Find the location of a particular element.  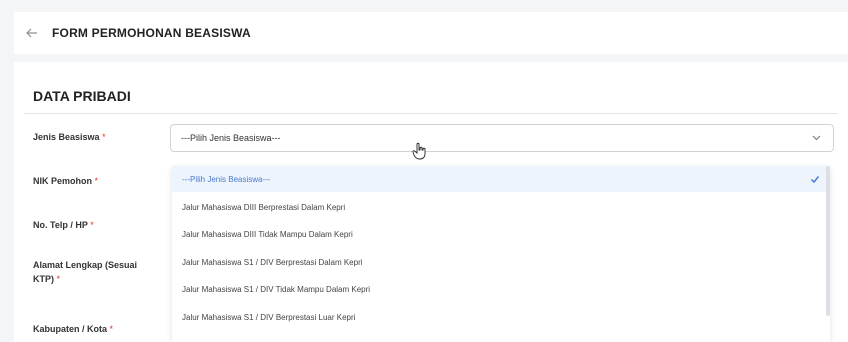

check-icon is located at coordinates (815, 180).